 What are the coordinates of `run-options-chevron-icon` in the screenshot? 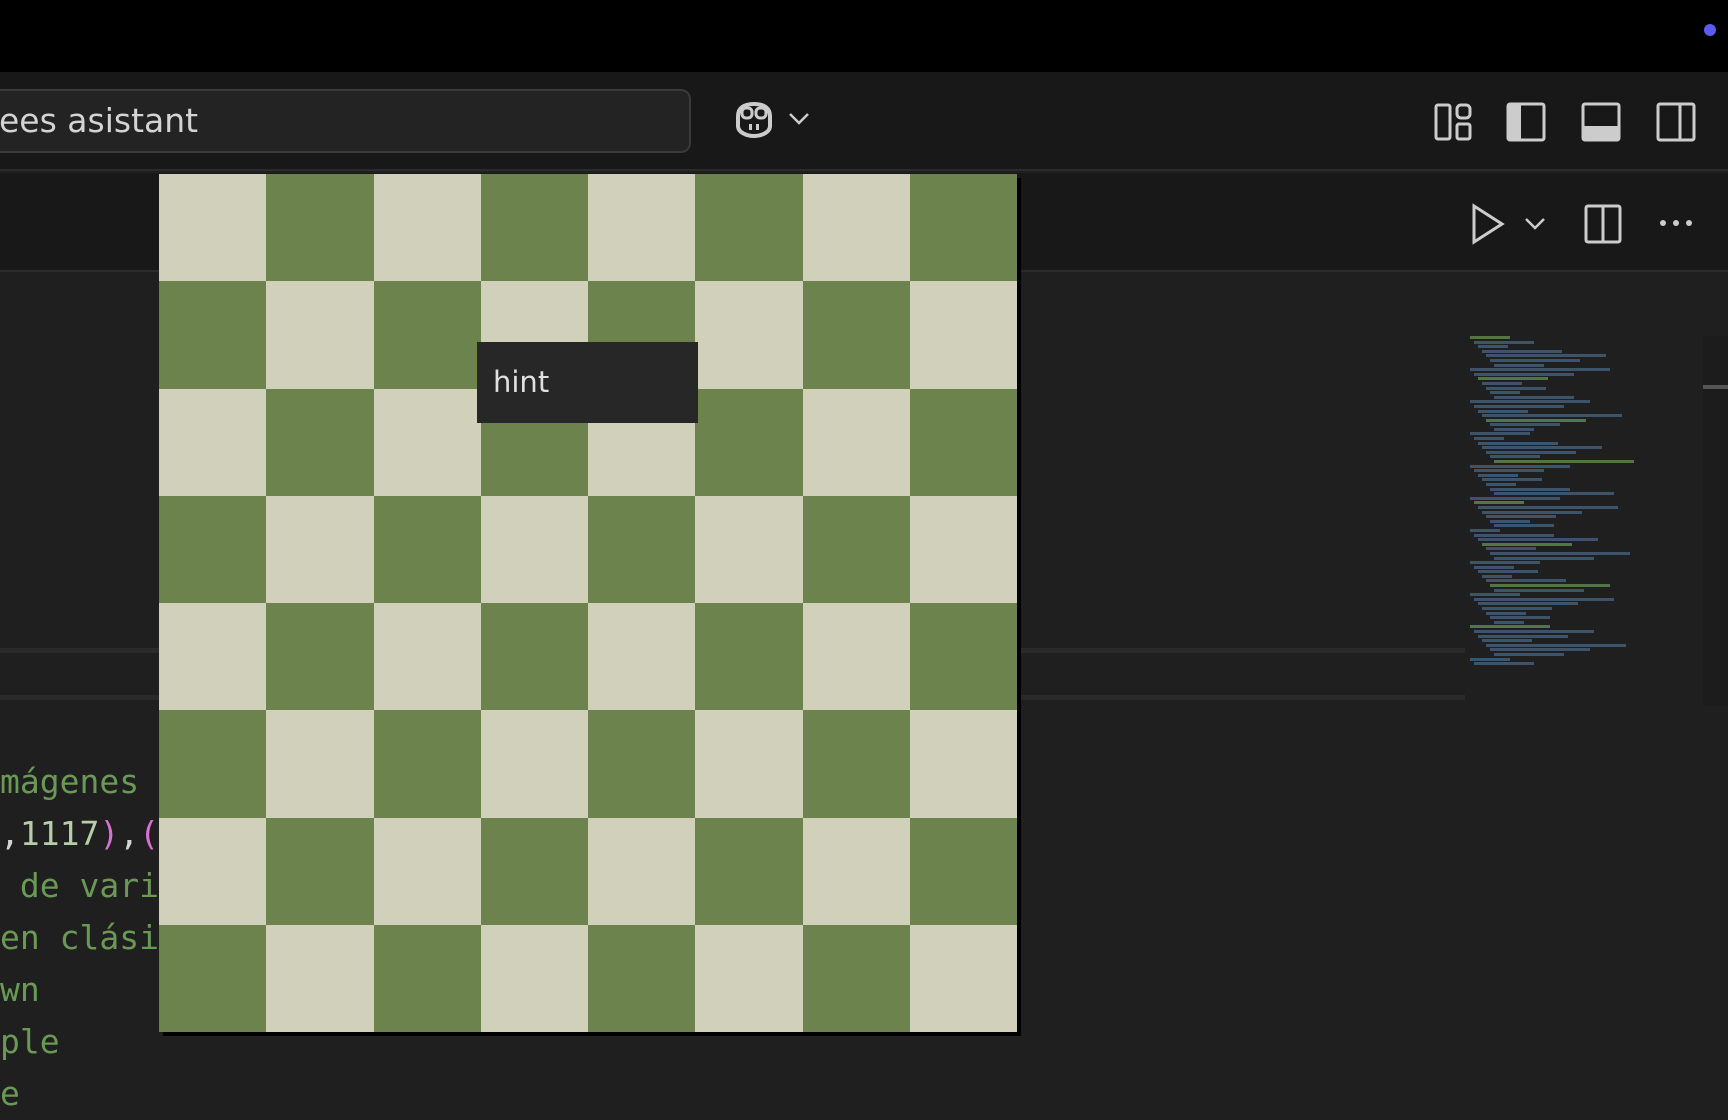 It's located at (1535, 224).